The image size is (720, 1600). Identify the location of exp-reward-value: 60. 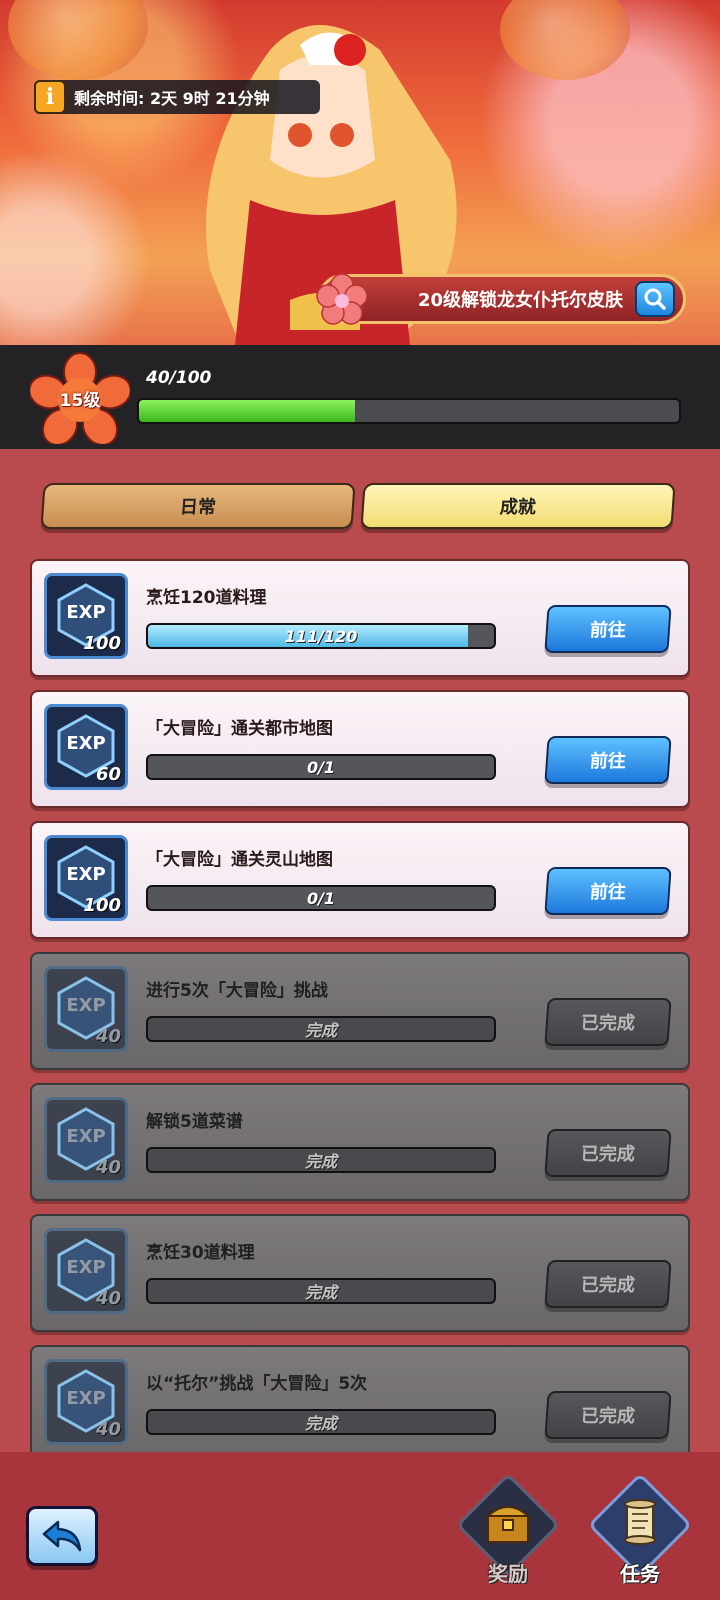
(108, 774).